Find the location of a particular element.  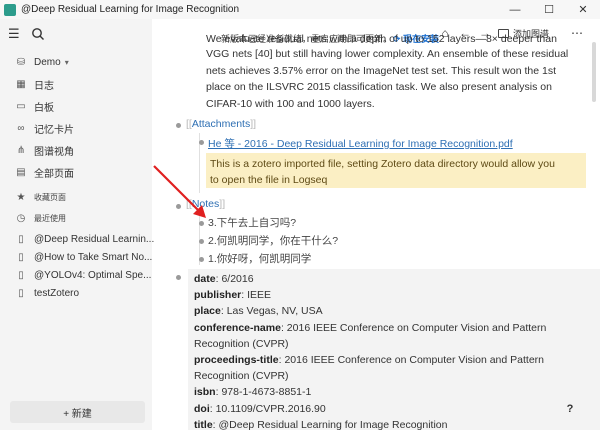

property-key: doi is located at coordinates (202, 408).